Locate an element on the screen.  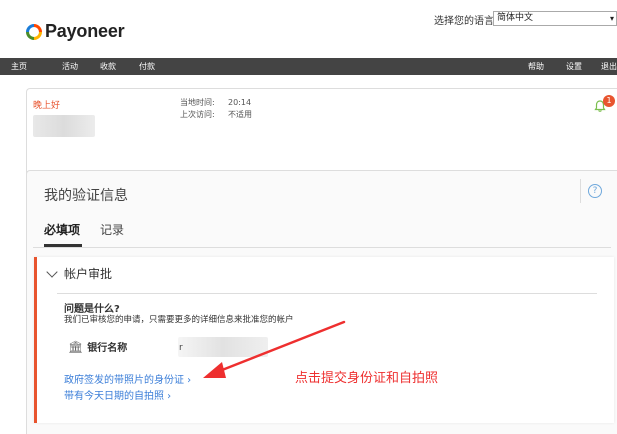
nav-item-help: 帮助 is located at coordinates (536, 66).